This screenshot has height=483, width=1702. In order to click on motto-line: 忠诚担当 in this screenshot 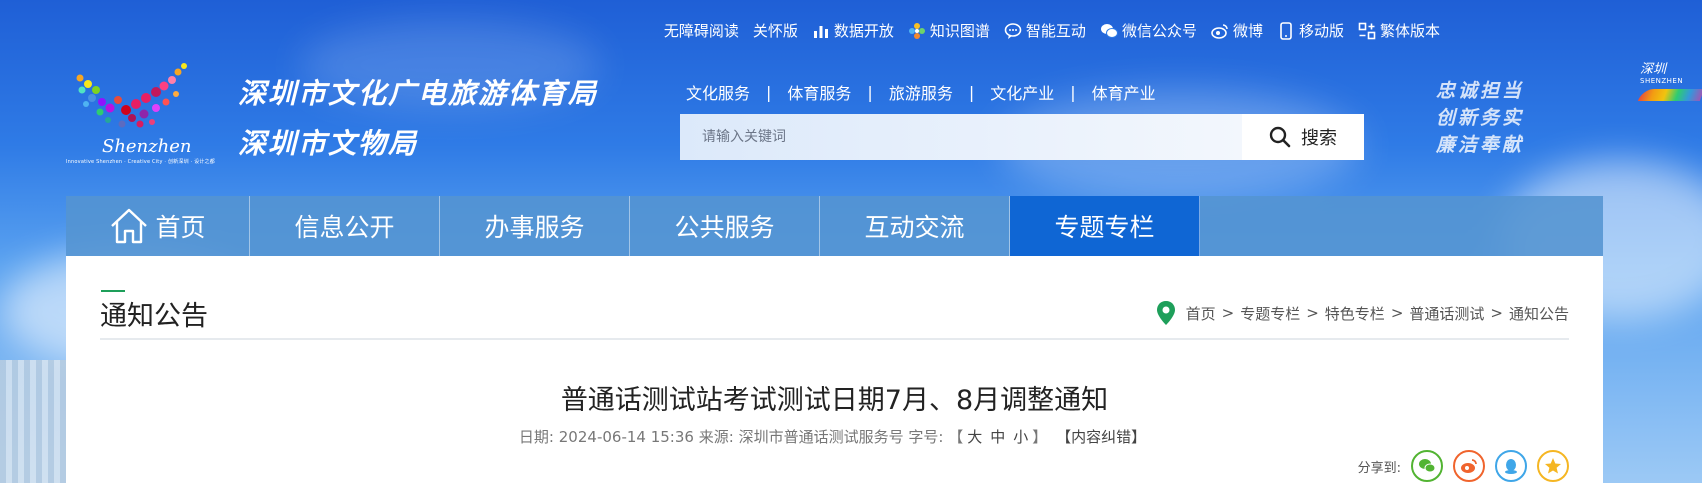, I will do `click(1480, 91)`.